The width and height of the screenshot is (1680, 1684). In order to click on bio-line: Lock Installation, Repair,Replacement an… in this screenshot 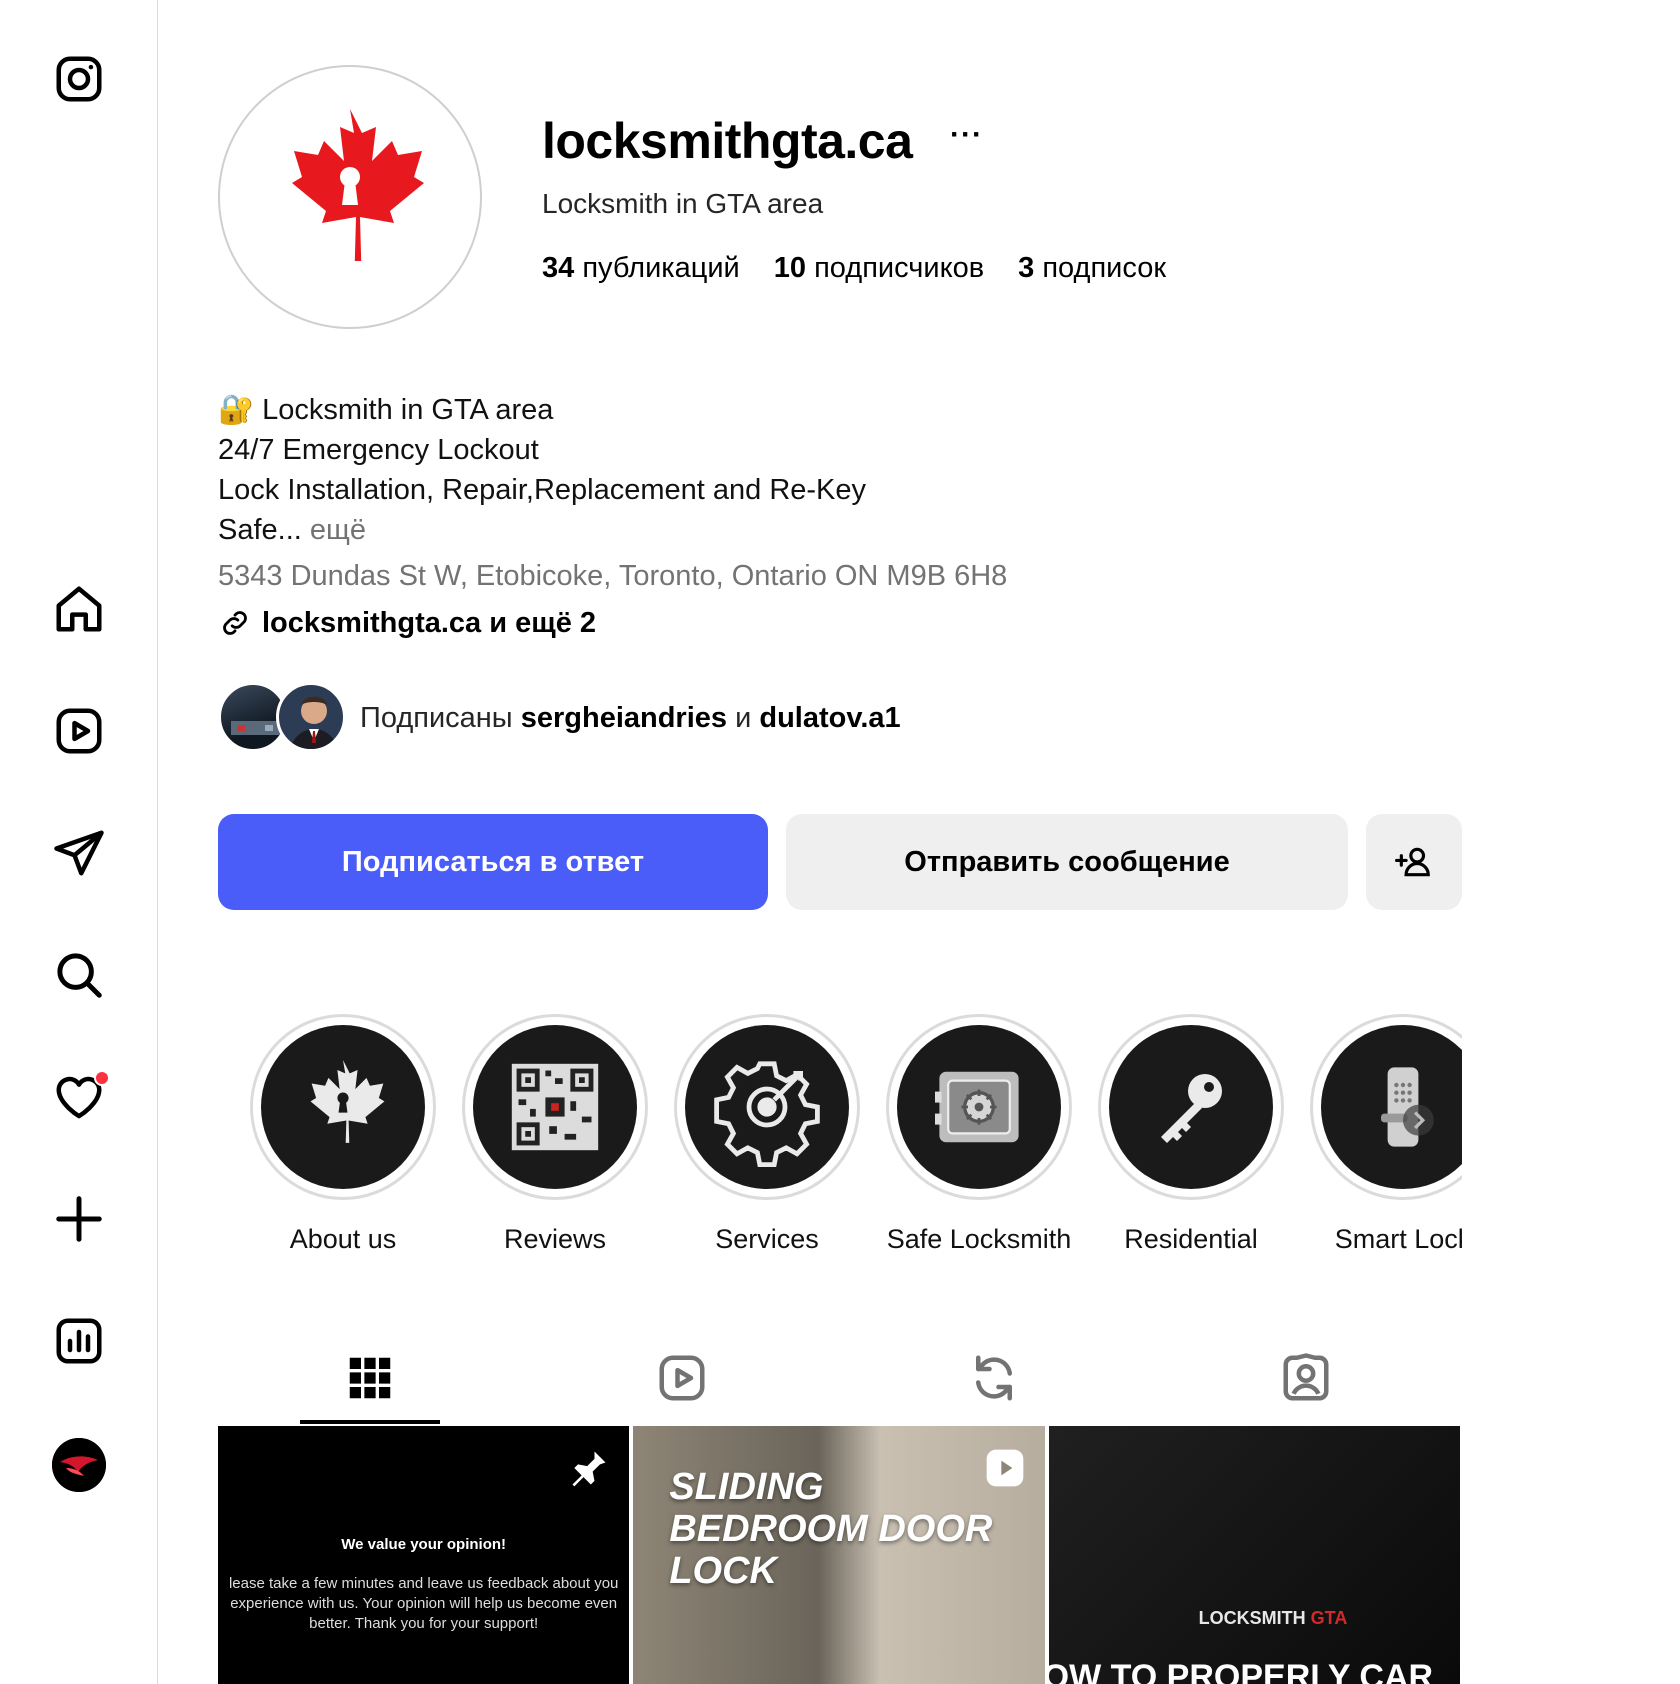, I will do `click(542, 490)`.